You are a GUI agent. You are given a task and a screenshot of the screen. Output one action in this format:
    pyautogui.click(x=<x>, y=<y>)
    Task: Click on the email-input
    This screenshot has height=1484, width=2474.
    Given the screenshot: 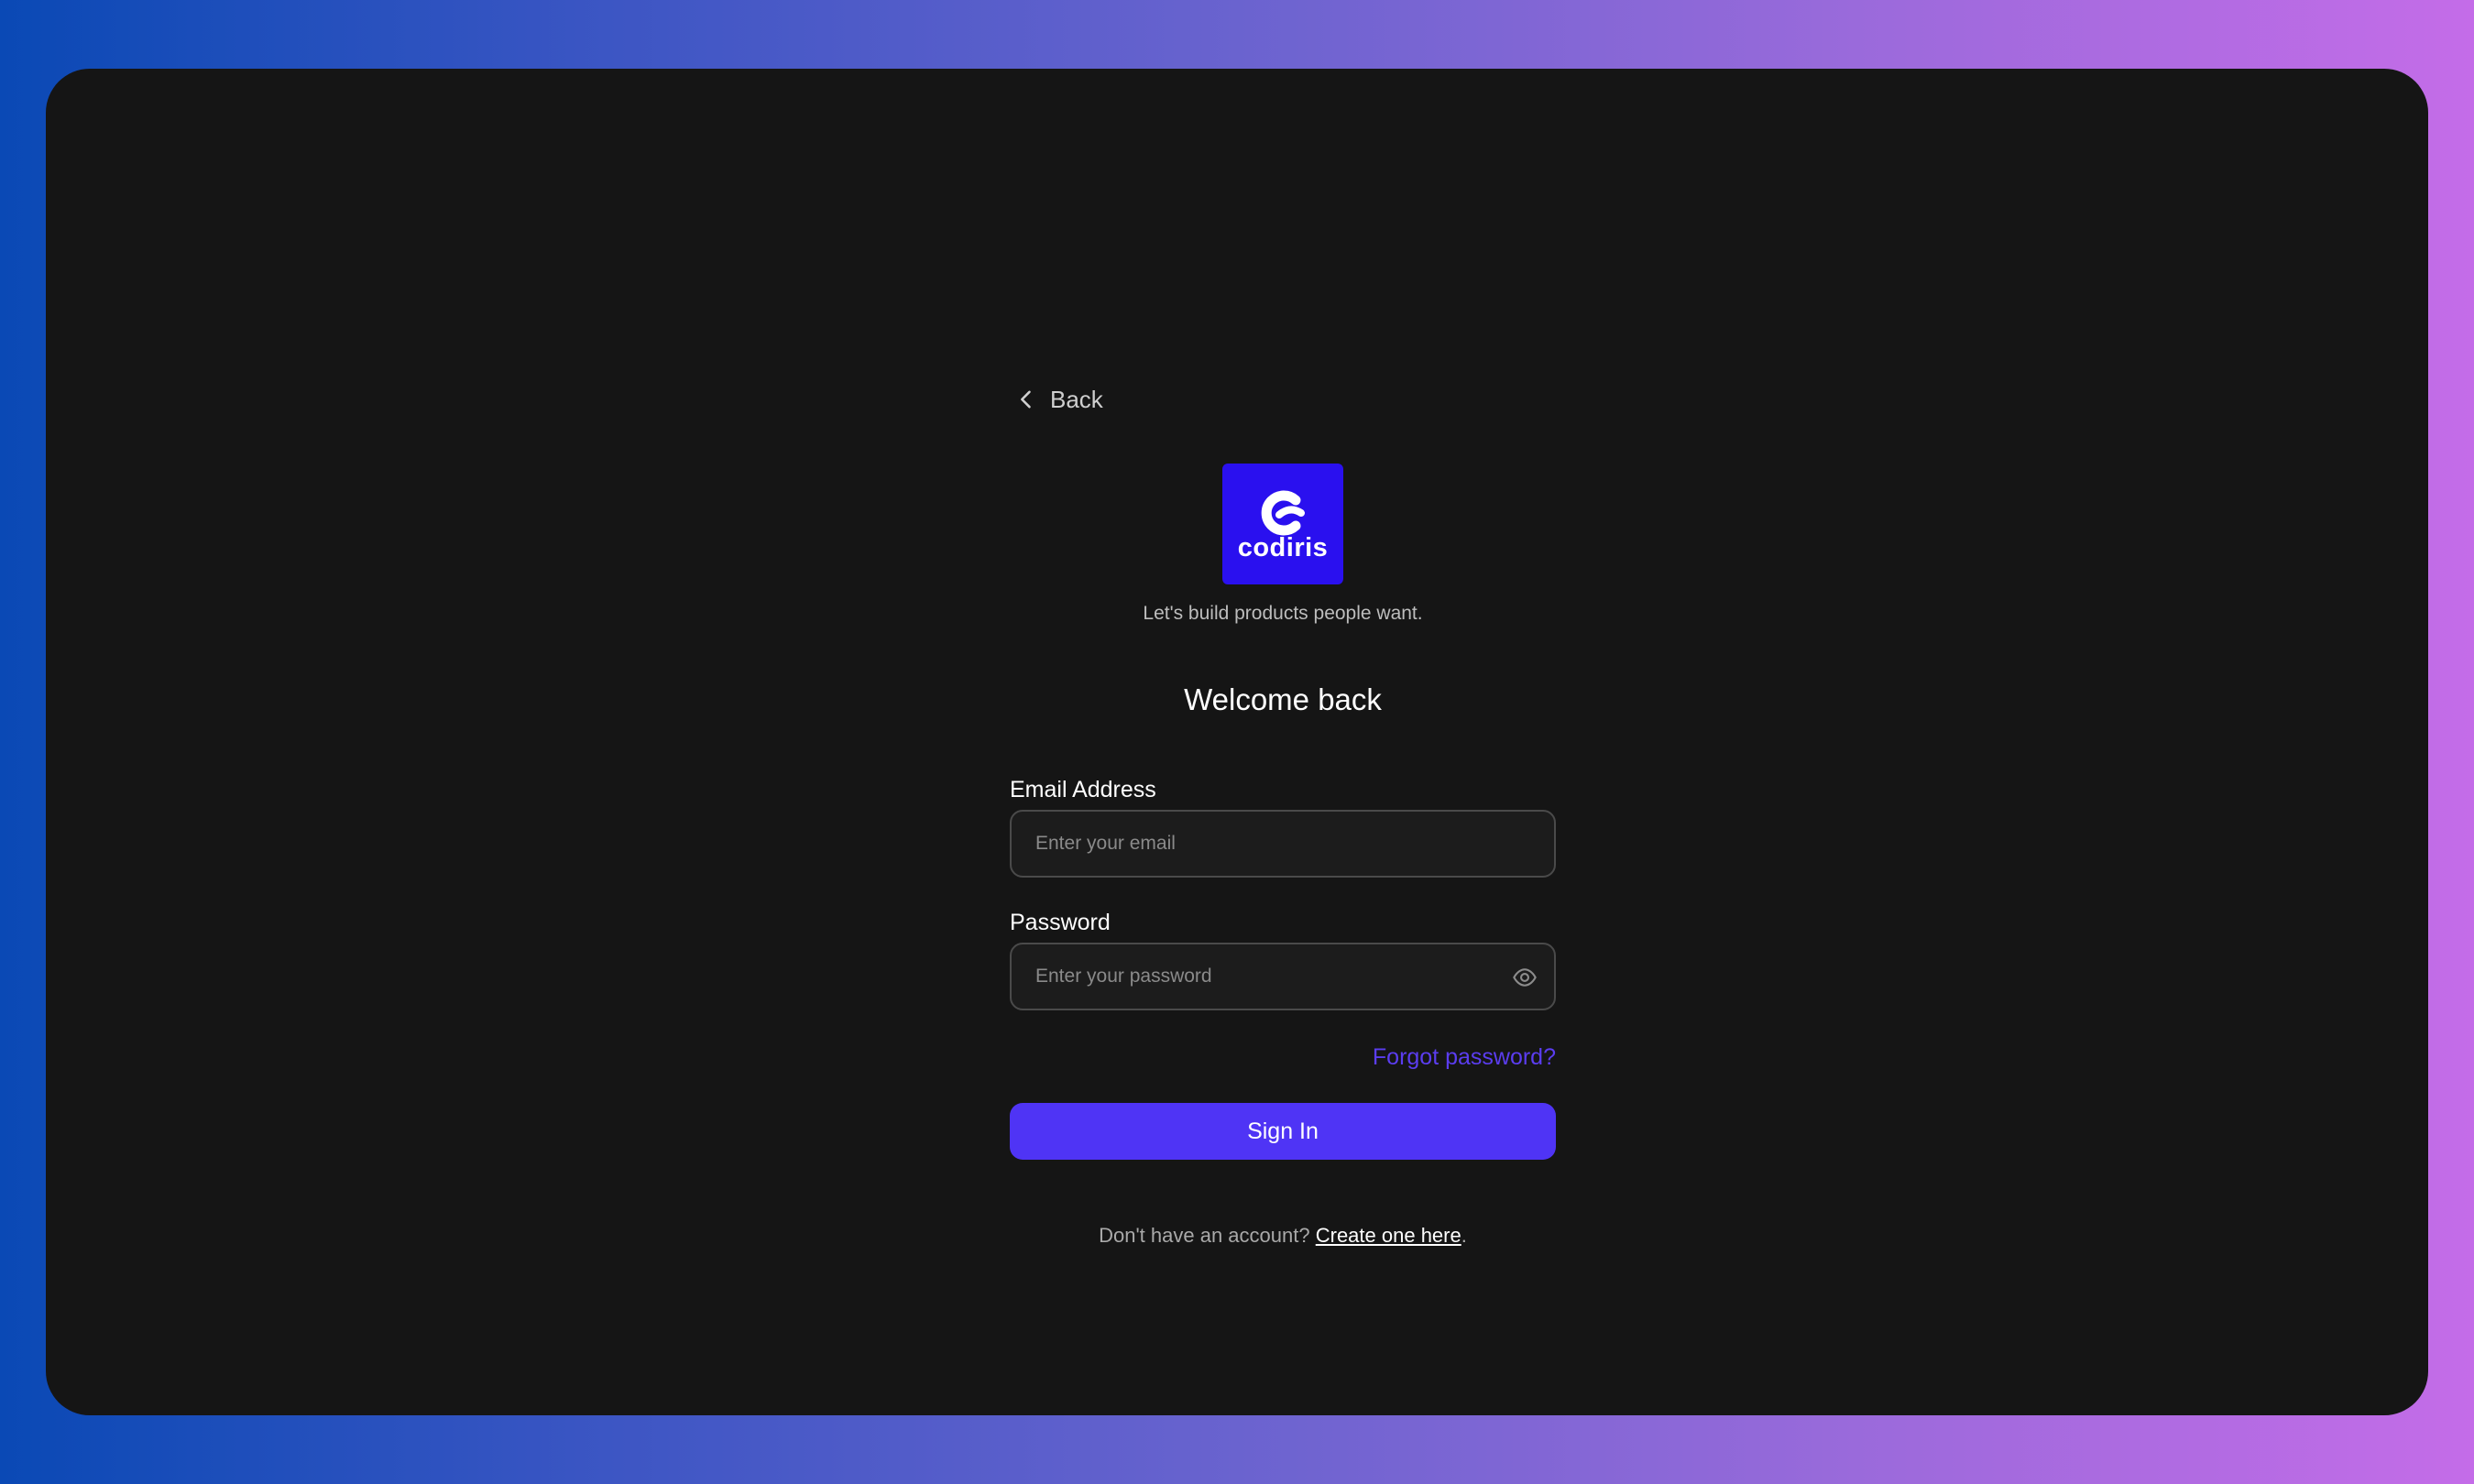 What is the action you would take?
    pyautogui.click(x=1264, y=844)
    